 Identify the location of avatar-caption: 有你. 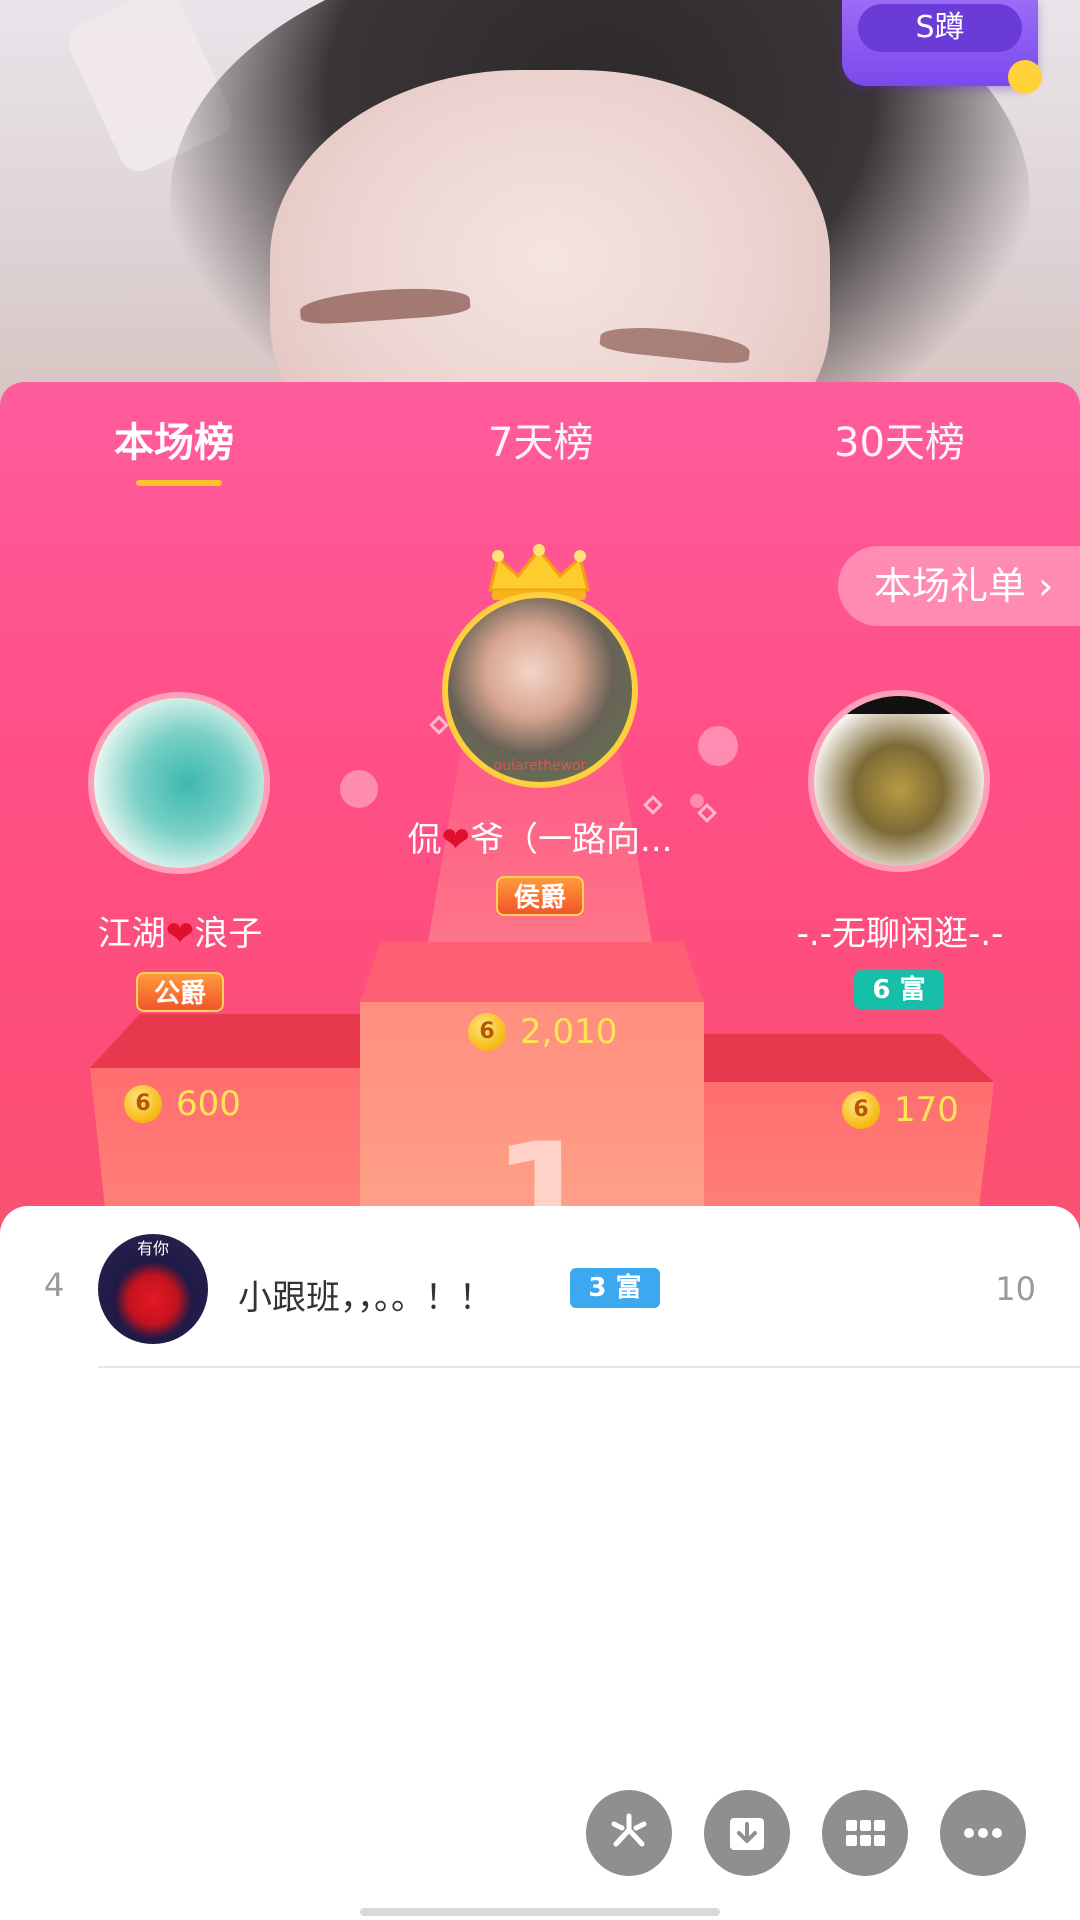
(152, 1248).